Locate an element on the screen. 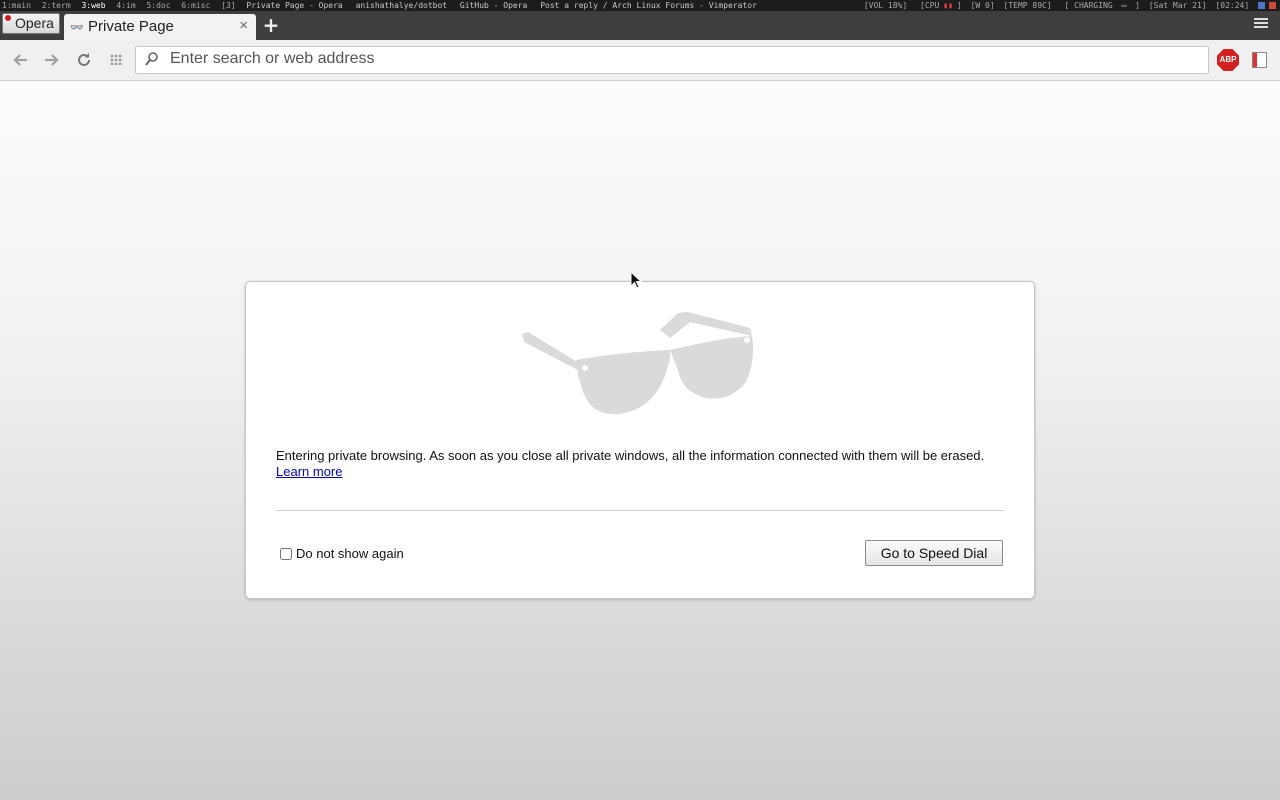 This screenshot has height=800, width=1280. go-to-speed-dial-button: Go to Speed Dial is located at coordinates (934, 553).